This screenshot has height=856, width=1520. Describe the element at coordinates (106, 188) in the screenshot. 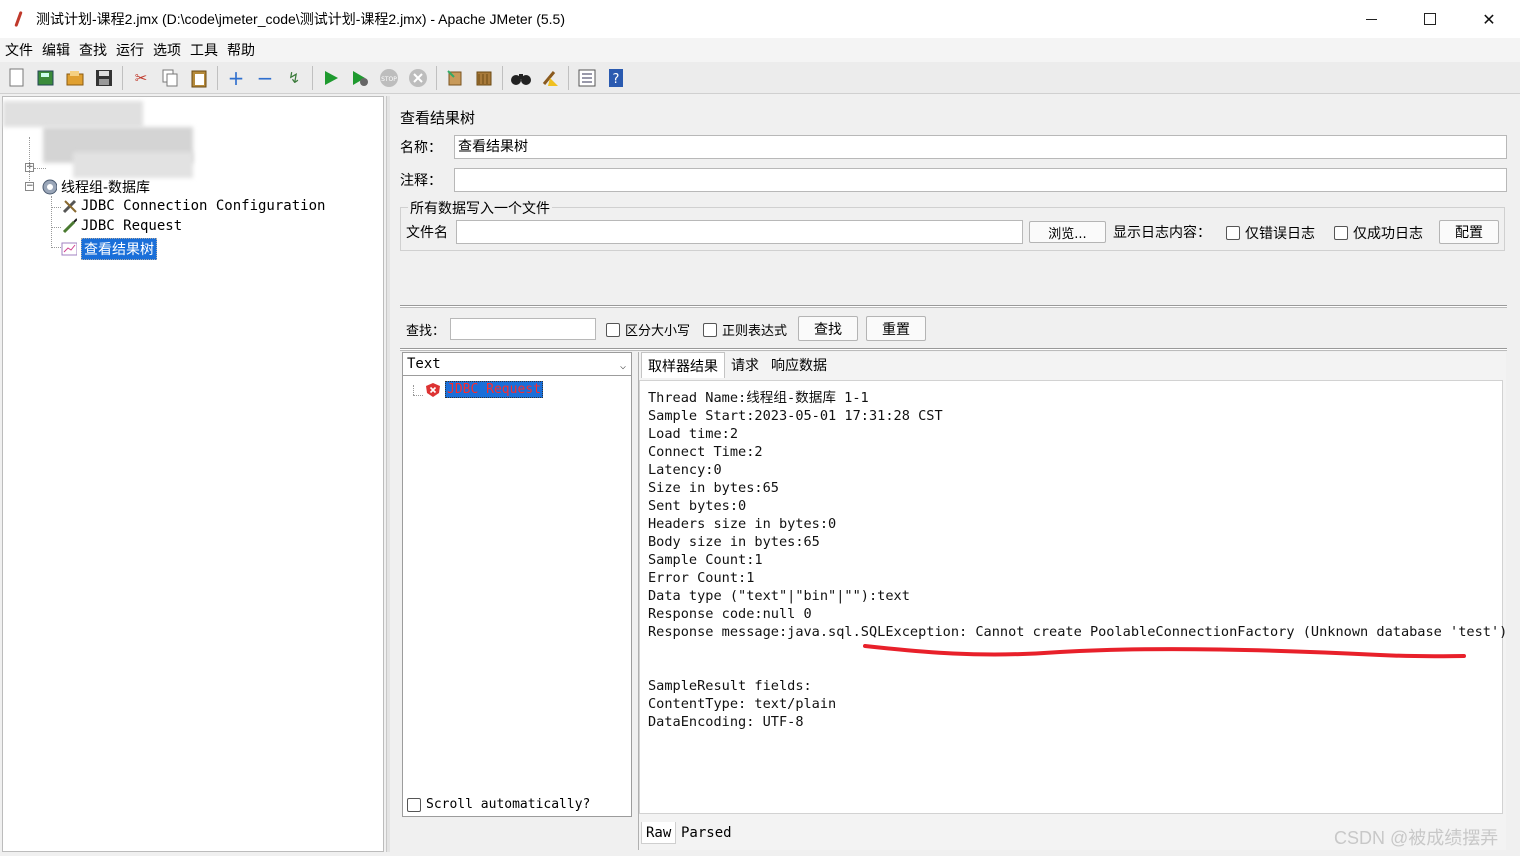

I see `tree-node-label: 线程组-数据库` at that location.